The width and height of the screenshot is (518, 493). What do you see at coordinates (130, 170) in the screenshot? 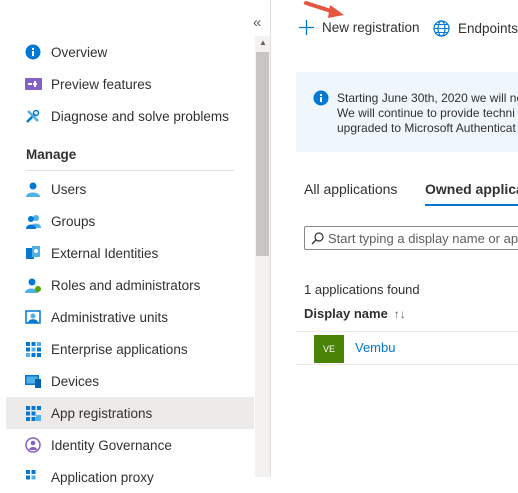
I see `section-divider` at bounding box center [130, 170].